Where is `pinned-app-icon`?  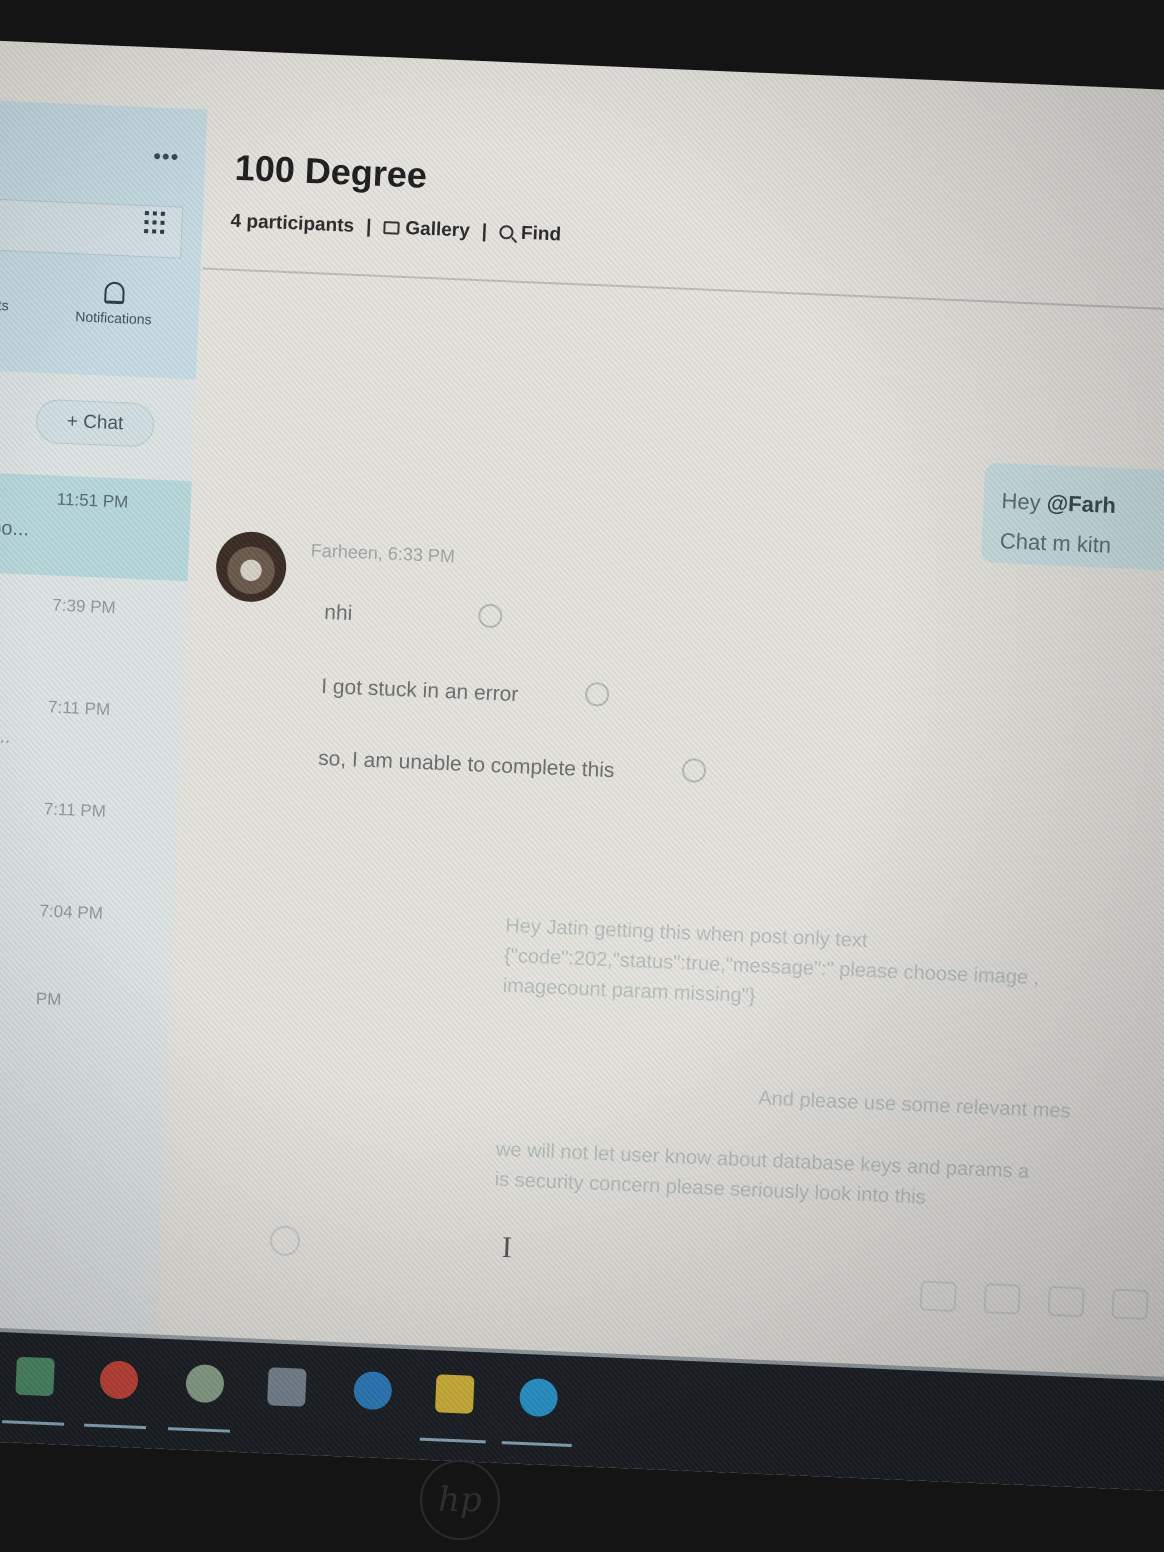
pinned-app-icon is located at coordinates (35, 1376).